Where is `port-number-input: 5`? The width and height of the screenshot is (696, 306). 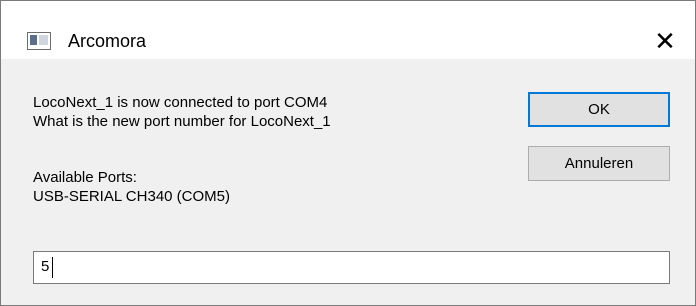 port-number-input: 5 is located at coordinates (351, 267).